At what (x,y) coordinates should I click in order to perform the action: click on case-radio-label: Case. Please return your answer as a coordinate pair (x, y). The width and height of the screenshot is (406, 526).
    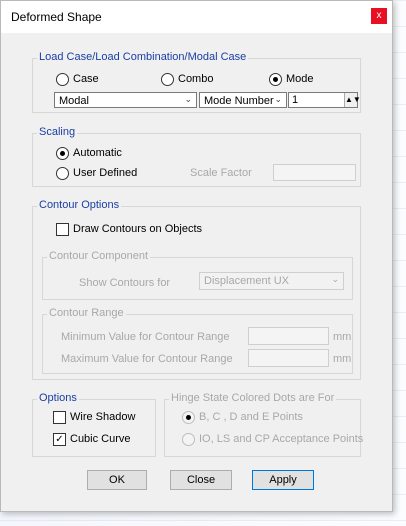
    Looking at the image, I should click on (86, 79).